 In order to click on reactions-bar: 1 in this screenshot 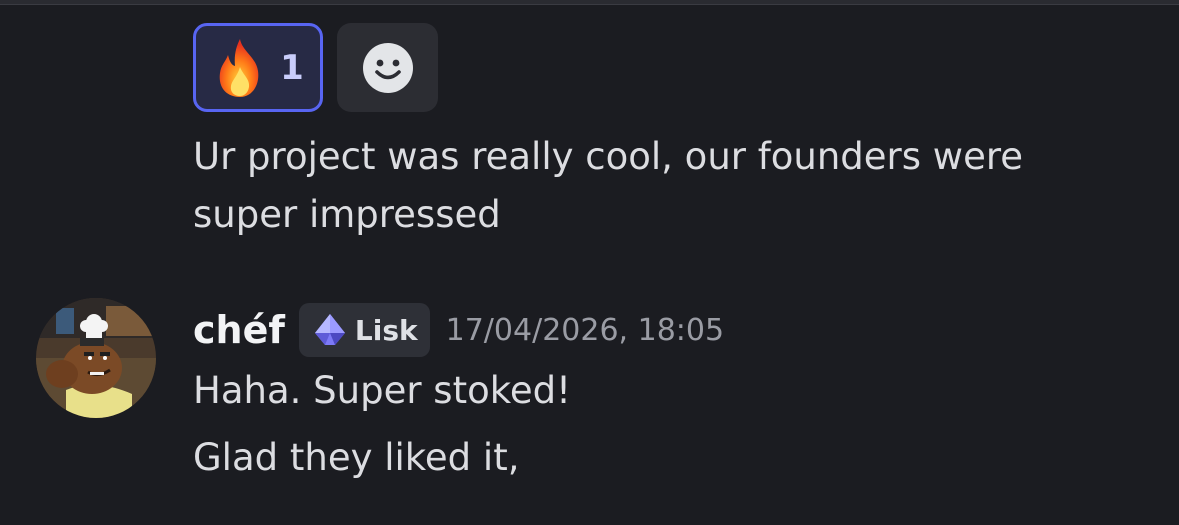, I will do `click(315, 67)`.